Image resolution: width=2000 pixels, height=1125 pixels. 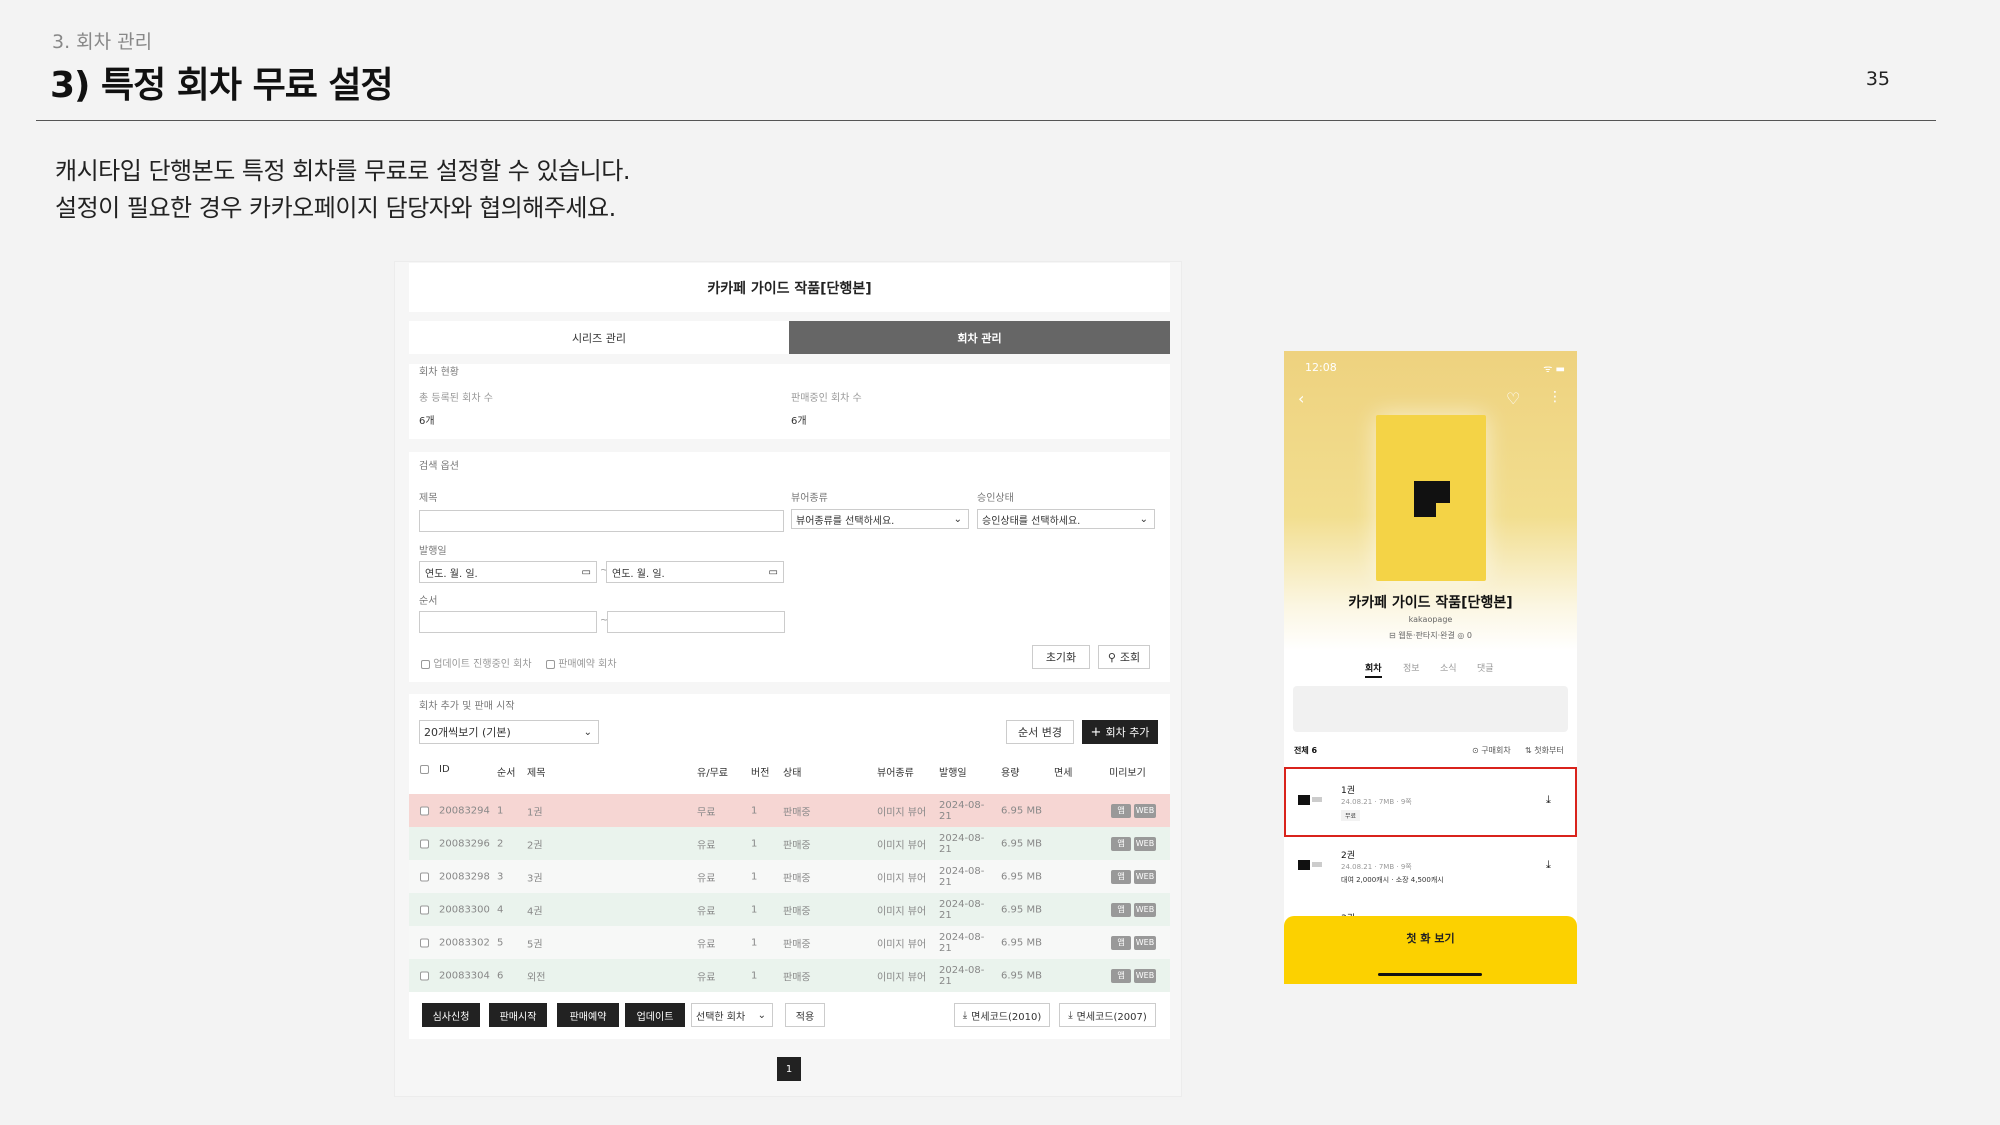 I want to click on apply-button: 적용, so click(x=805, y=1015).